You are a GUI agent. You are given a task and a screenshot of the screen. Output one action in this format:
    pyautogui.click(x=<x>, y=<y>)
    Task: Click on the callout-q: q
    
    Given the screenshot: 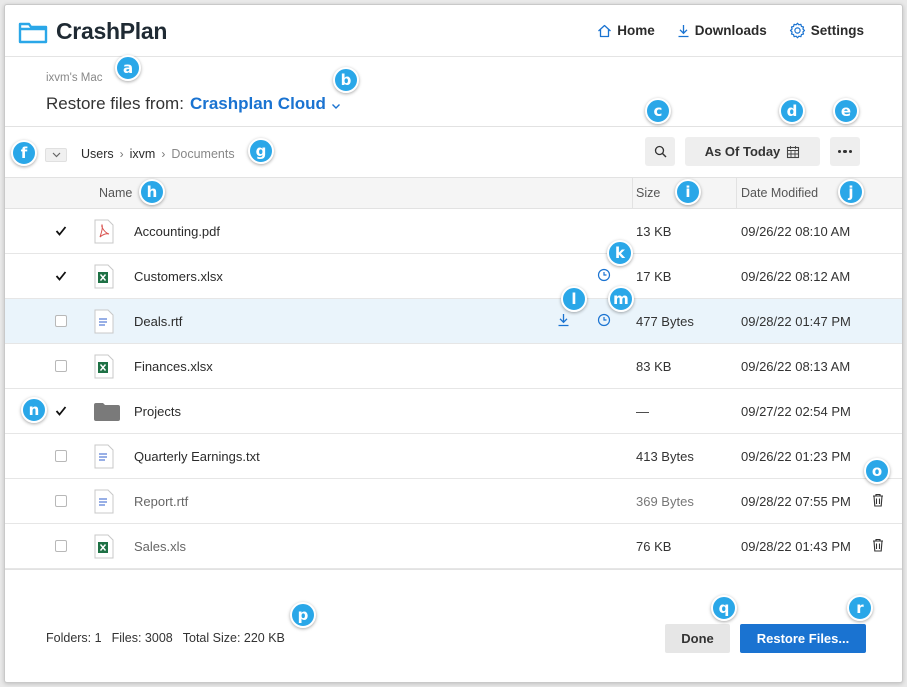 What is the action you would take?
    pyautogui.click(x=724, y=608)
    